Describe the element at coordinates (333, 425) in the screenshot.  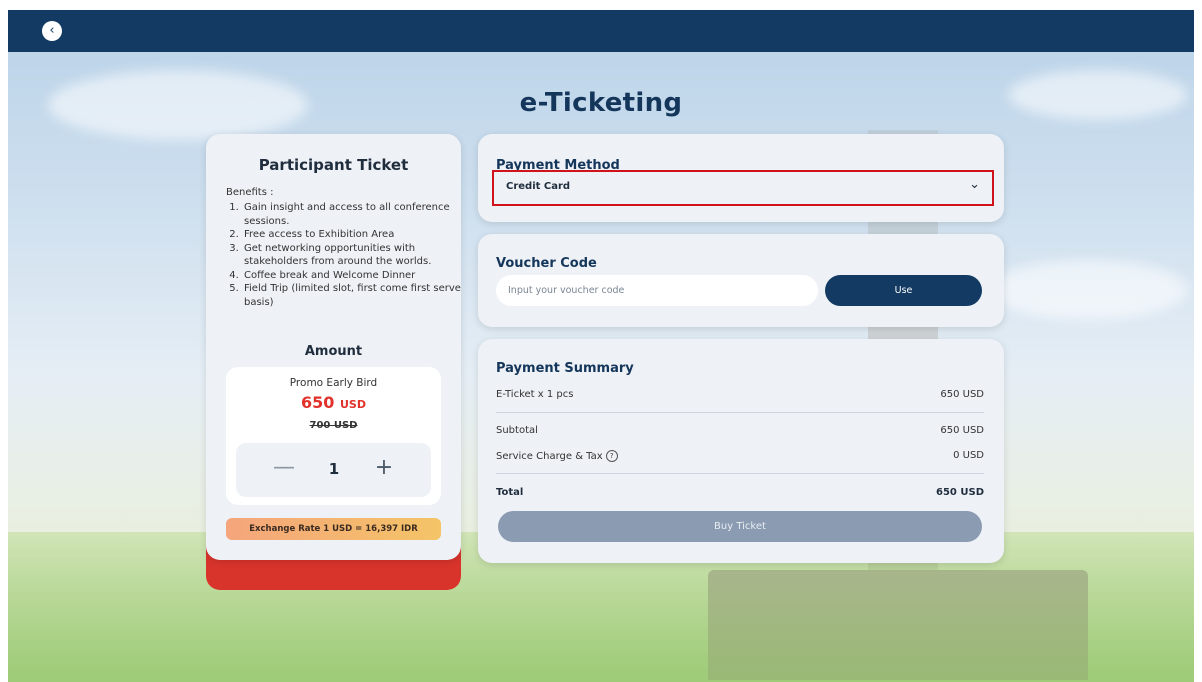
I see `original-price: 700 USD` at that location.